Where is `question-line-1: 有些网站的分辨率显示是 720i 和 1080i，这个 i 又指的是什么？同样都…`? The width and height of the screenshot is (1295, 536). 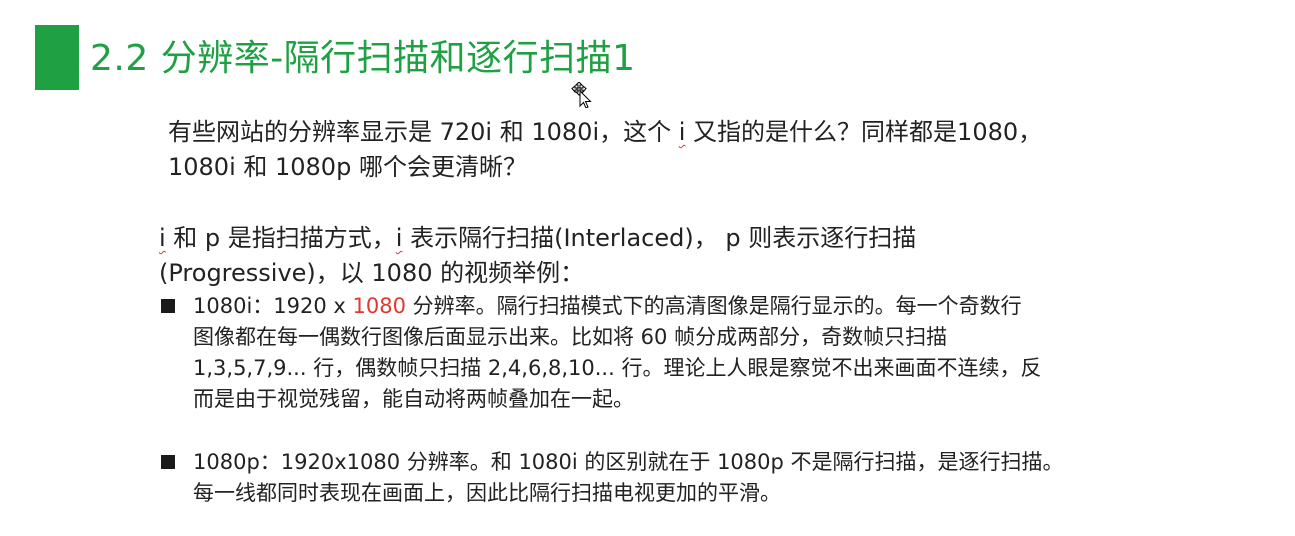 question-line-1: 有些网站的分辨率显示是 720i 和 1080i，这个 i 又指的是什么？同样都… is located at coordinates (605, 132).